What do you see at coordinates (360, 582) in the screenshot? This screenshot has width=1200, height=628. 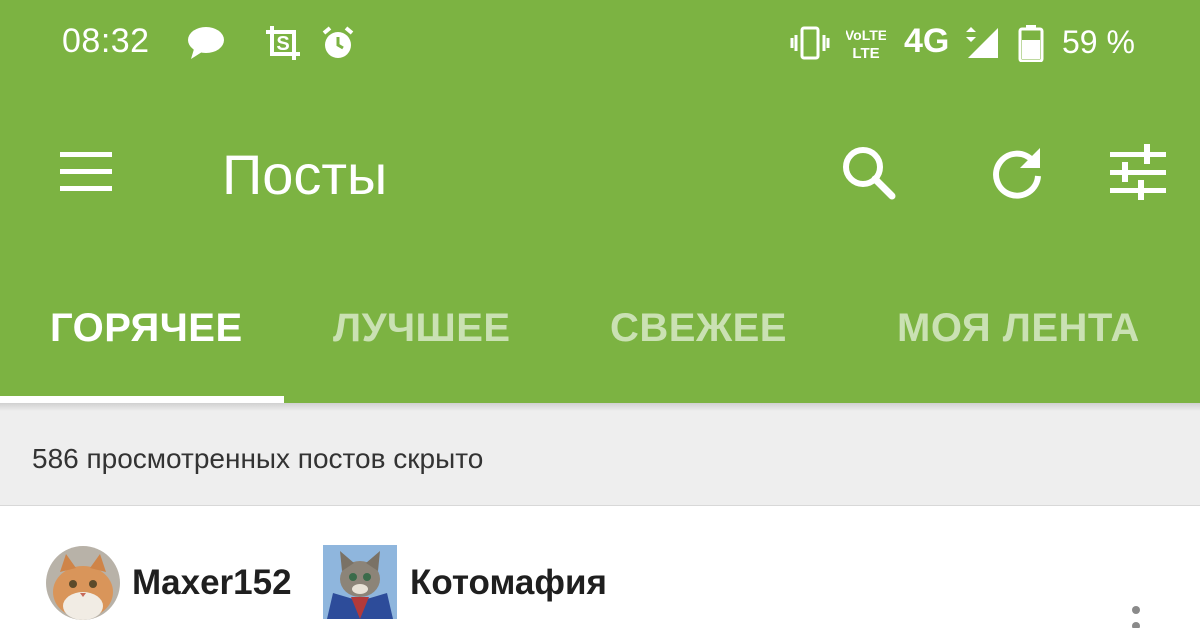 I see `community-avatar` at bounding box center [360, 582].